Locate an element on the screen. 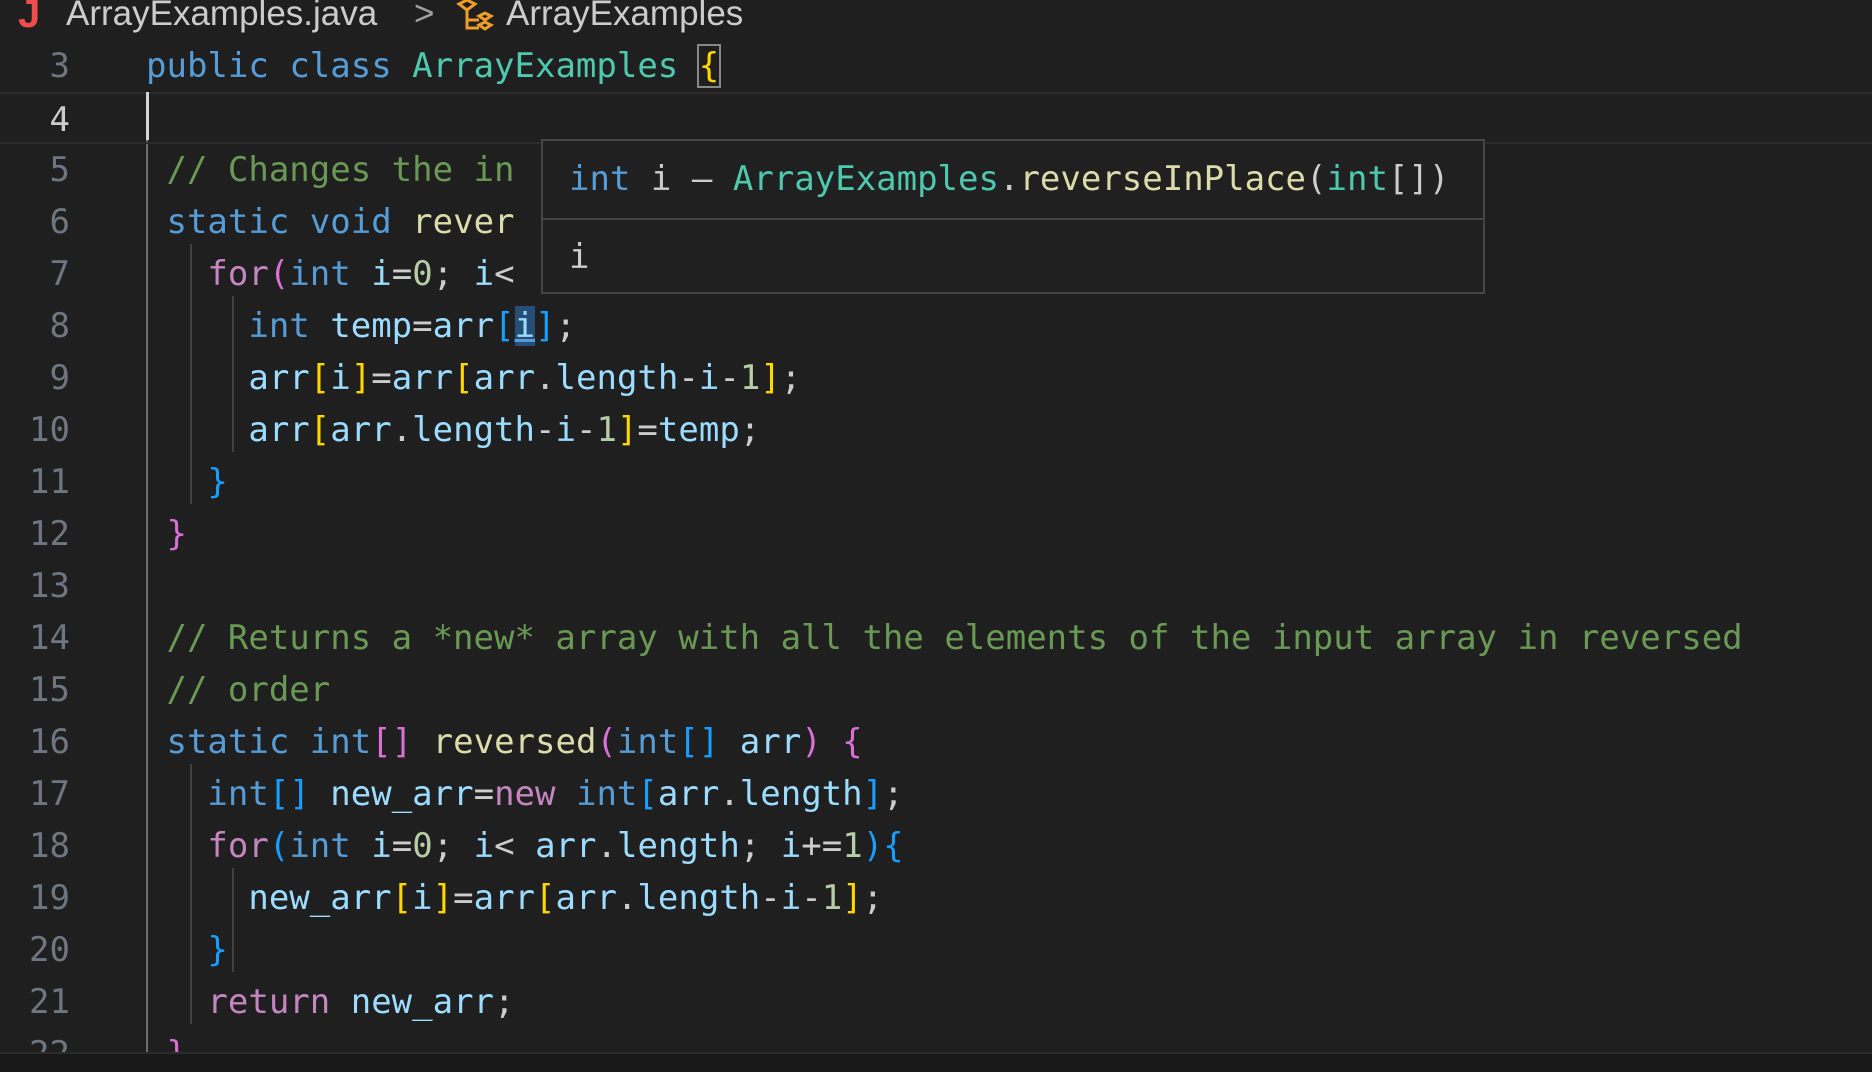  hover-method: reverseInPlace is located at coordinates (1163, 179).